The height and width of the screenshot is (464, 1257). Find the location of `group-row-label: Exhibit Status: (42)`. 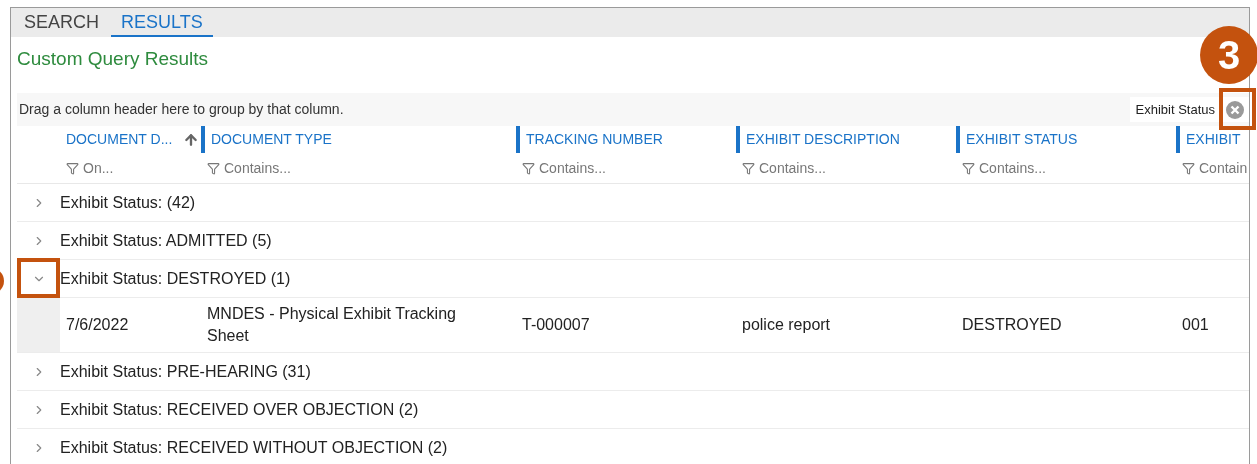

group-row-label: Exhibit Status: (42) is located at coordinates (128, 202).